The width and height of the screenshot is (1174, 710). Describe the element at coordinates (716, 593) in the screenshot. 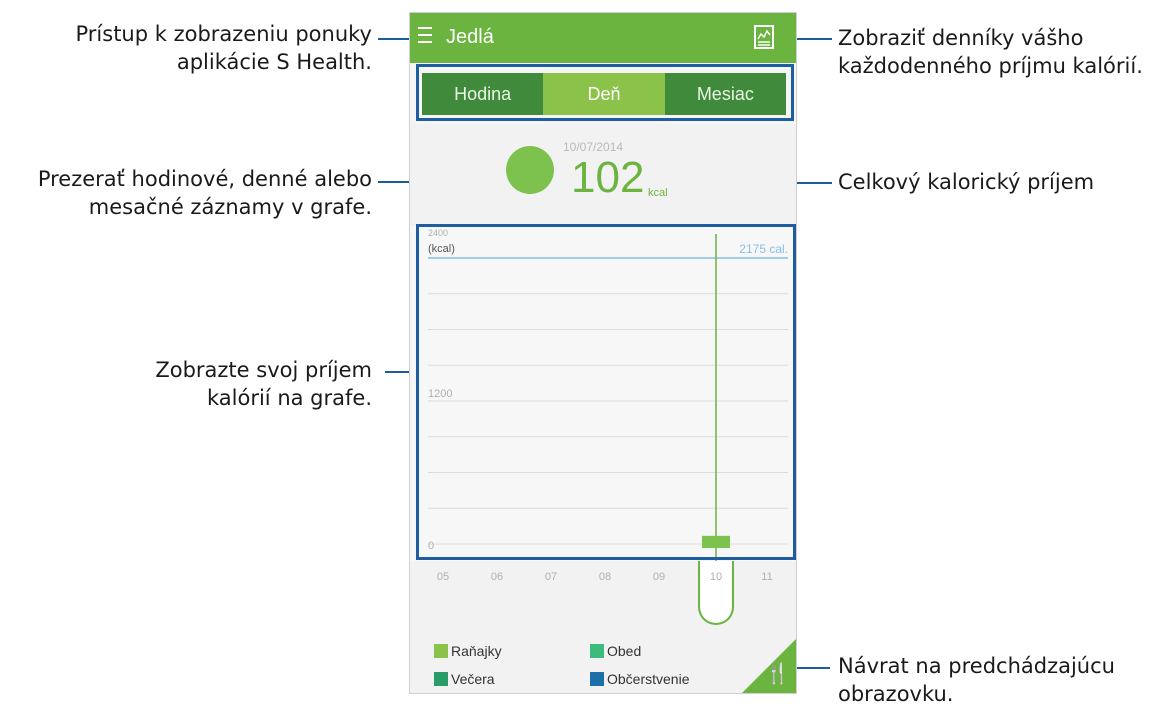

I see `selected-time-handle: 10` at that location.